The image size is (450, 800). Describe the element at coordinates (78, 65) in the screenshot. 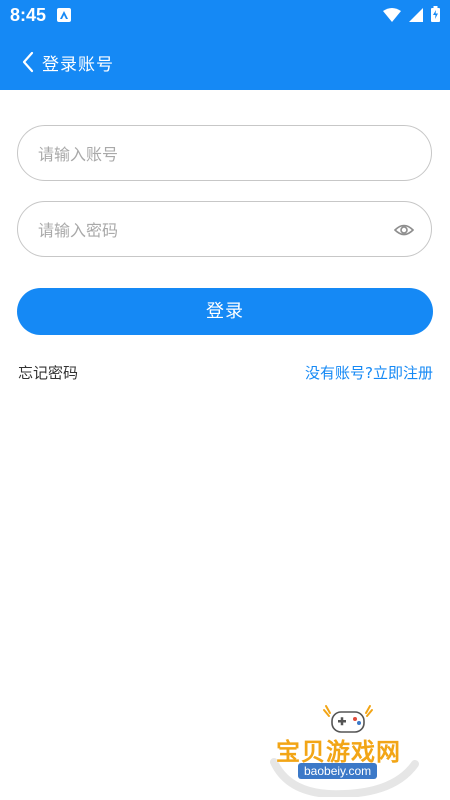

I see `page-title: 登录账号` at that location.